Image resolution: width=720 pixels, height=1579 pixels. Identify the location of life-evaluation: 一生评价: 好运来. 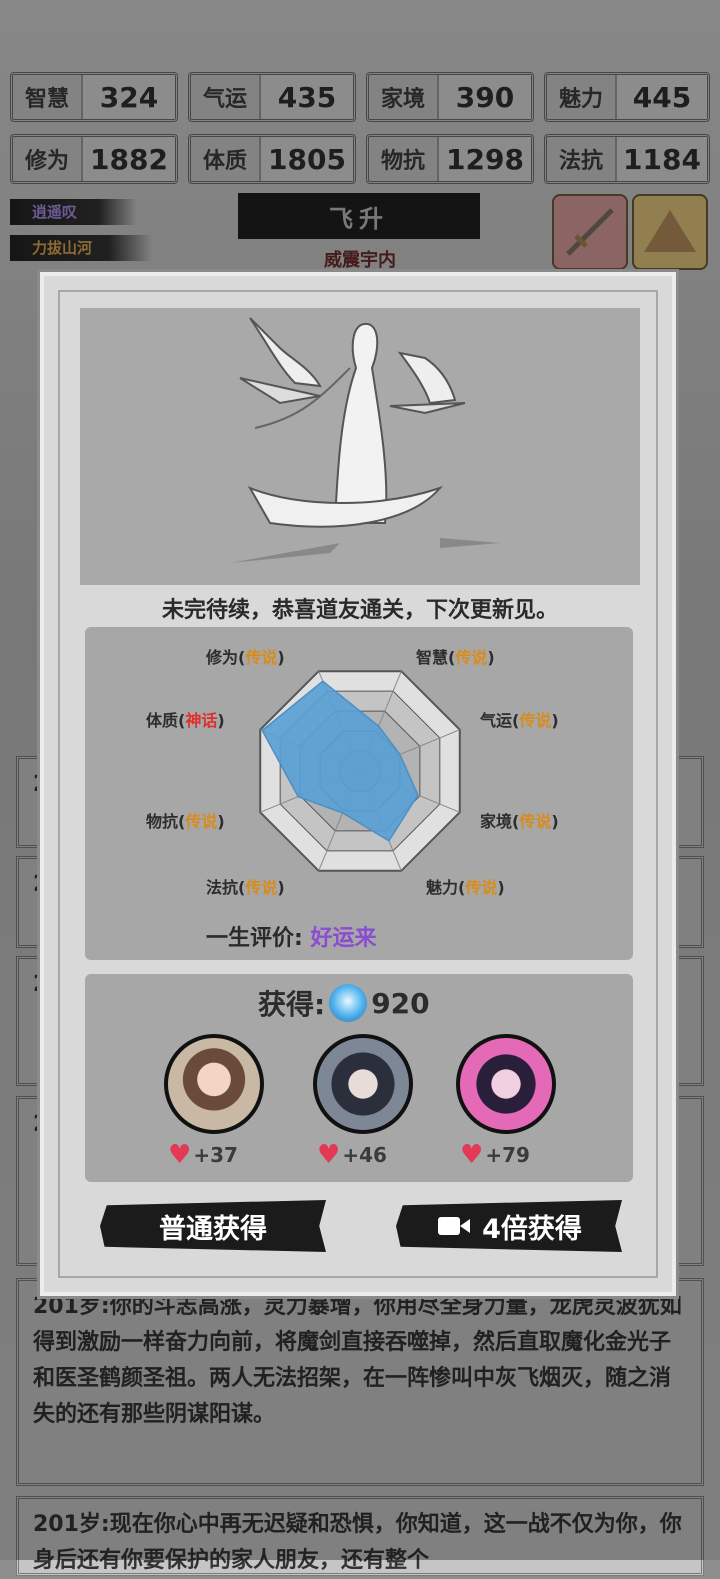
(291, 936).